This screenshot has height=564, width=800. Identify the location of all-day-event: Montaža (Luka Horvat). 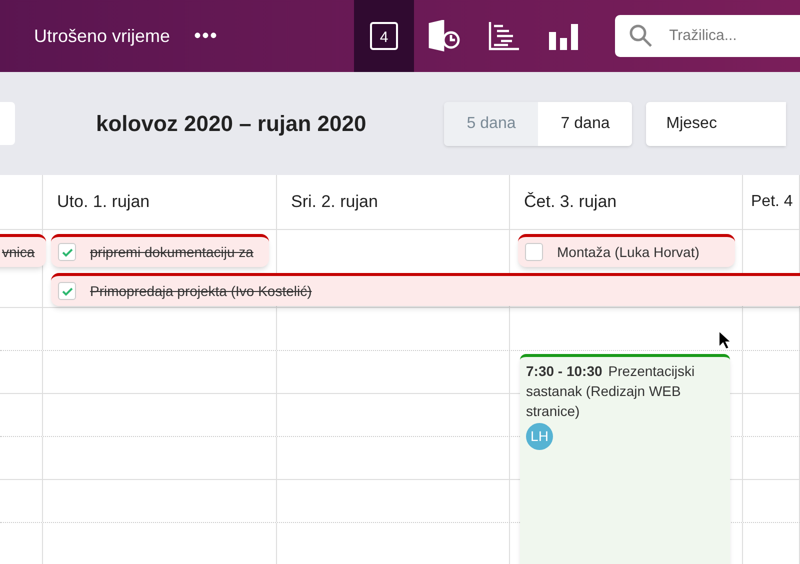
(626, 250).